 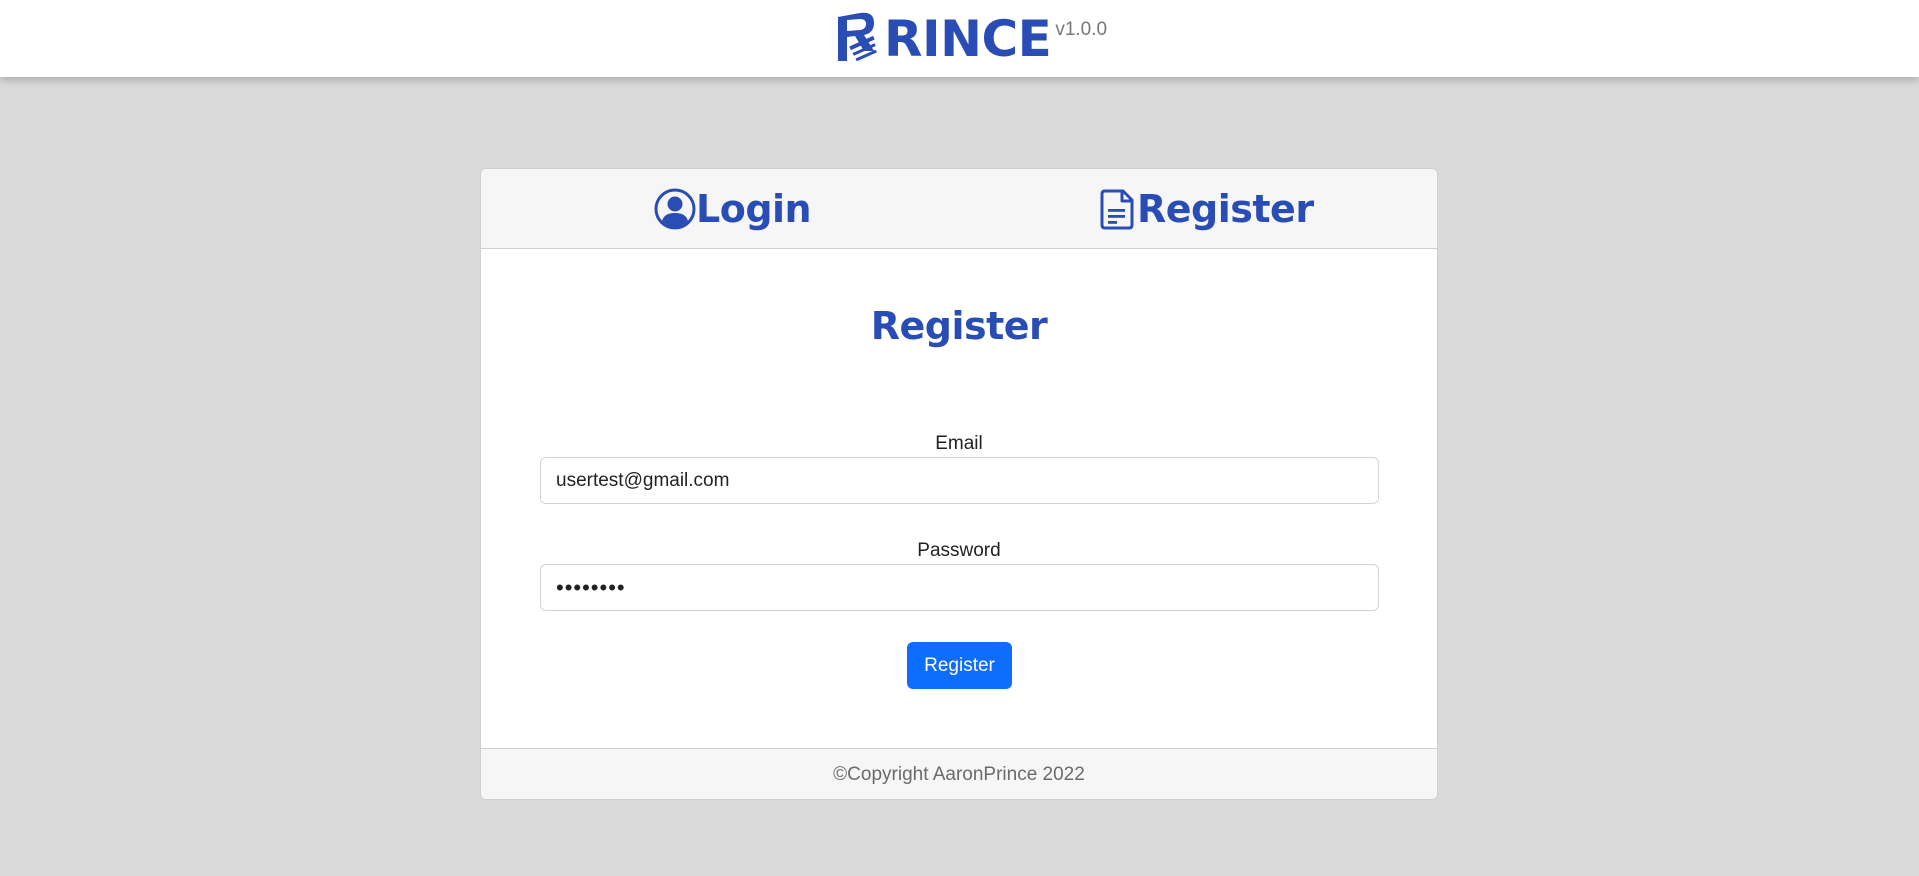 What do you see at coordinates (959, 550) in the screenshot?
I see `password-label: Password` at bounding box center [959, 550].